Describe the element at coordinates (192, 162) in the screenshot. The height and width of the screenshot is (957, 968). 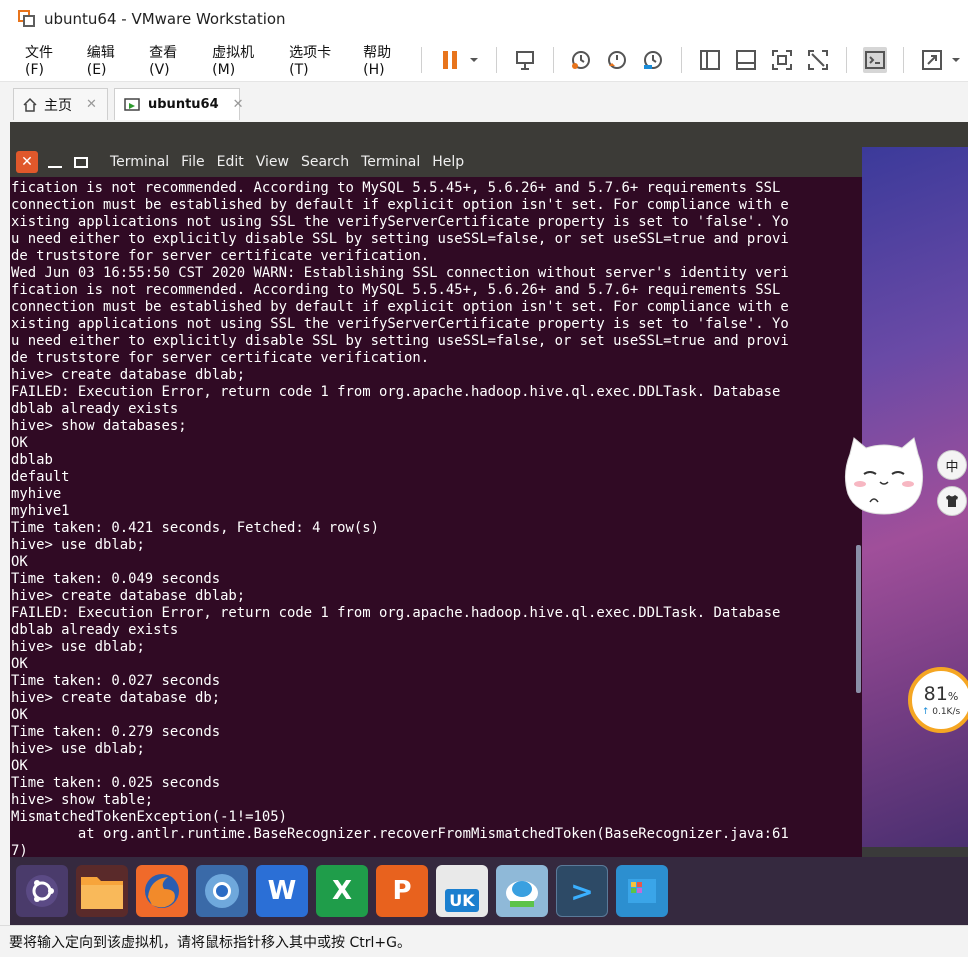
I see `terminal-menu-file: File` at that location.